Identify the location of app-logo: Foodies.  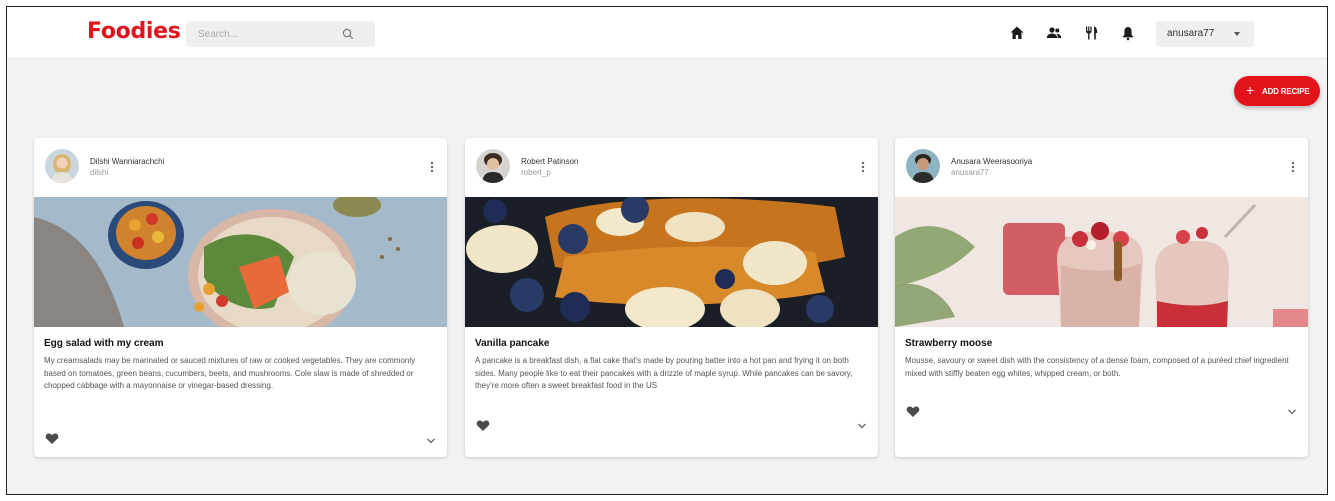
(134, 31).